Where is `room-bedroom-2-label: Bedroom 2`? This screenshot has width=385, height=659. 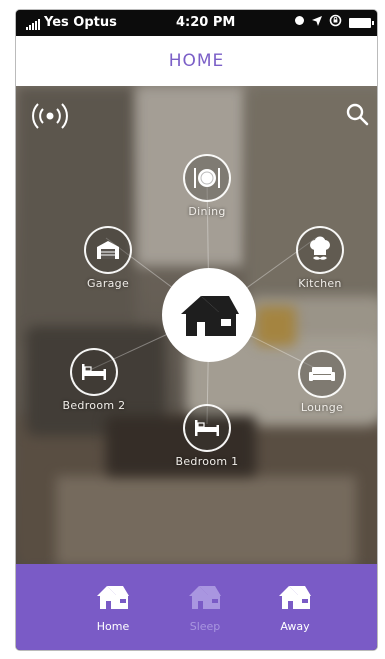
room-bedroom-2-label: Bedroom 2 is located at coordinates (94, 405).